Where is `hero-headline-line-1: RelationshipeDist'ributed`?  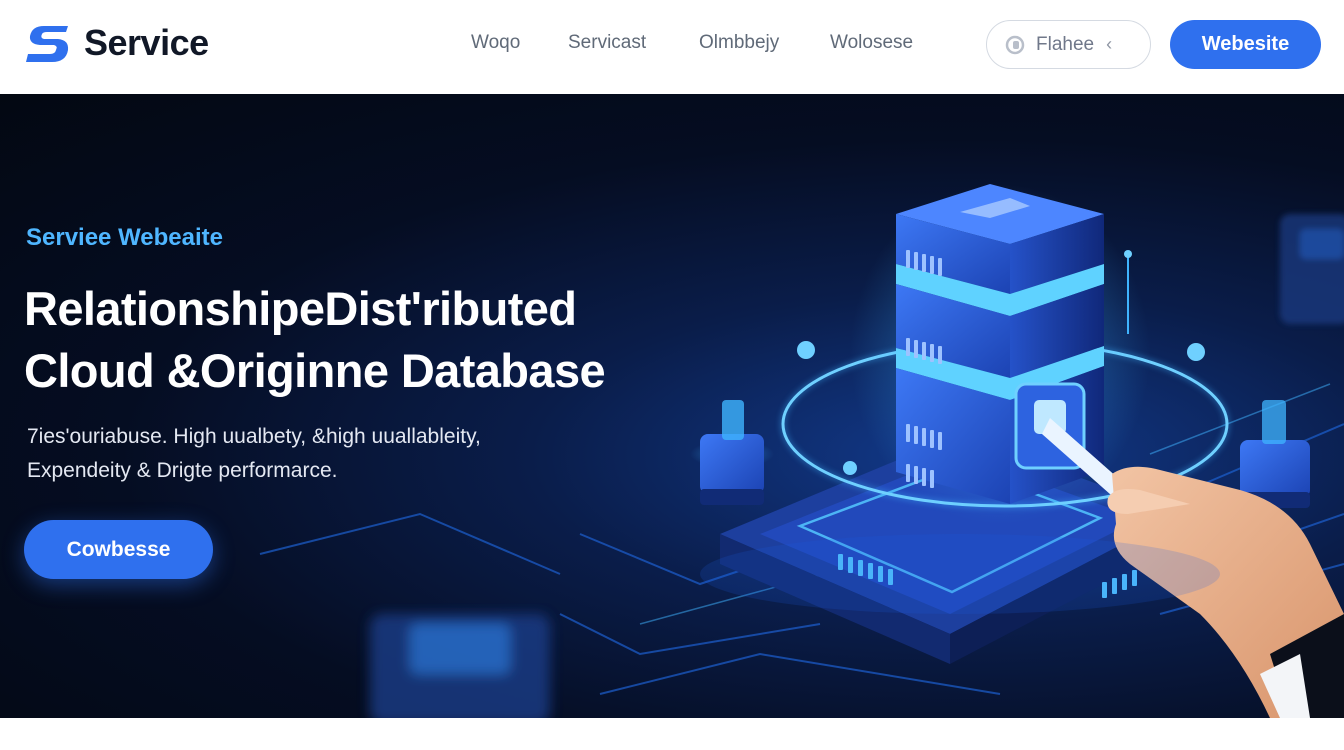 hero-headline-line-1: RelationshipeDist'ributed is located at coordinates (300, 308).